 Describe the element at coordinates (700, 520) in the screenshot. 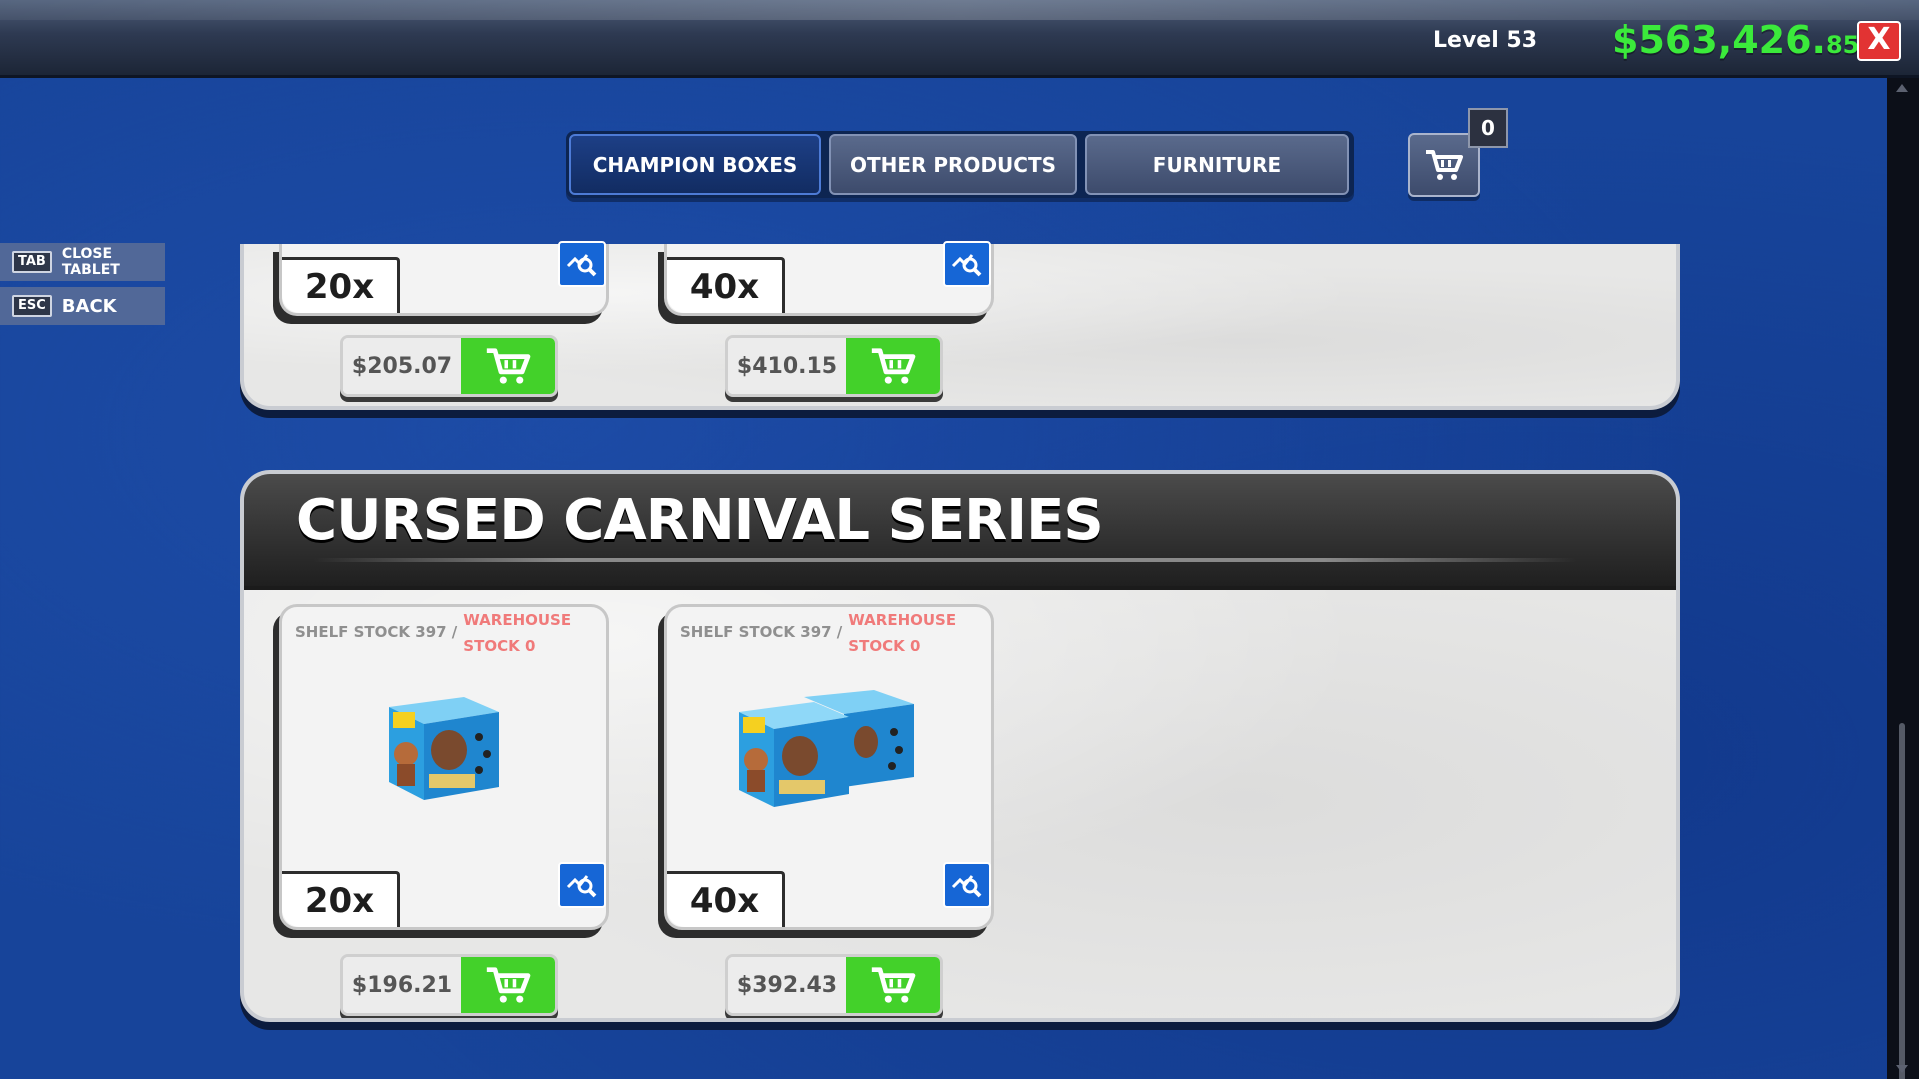

I see `series-title: CURSED CARNIVAL SERIES` at that location.